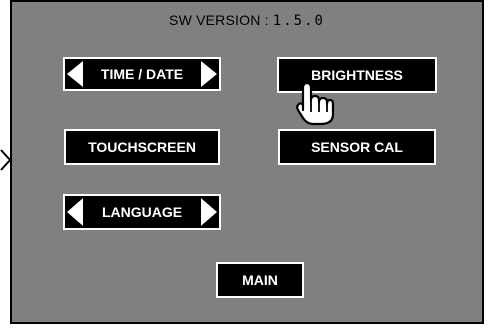 The height and width of the screenshot is (328, 490). Describe the element at coordinates (219, 20) in the screenshot. I see `version-label: SW VERSION :` at that location.